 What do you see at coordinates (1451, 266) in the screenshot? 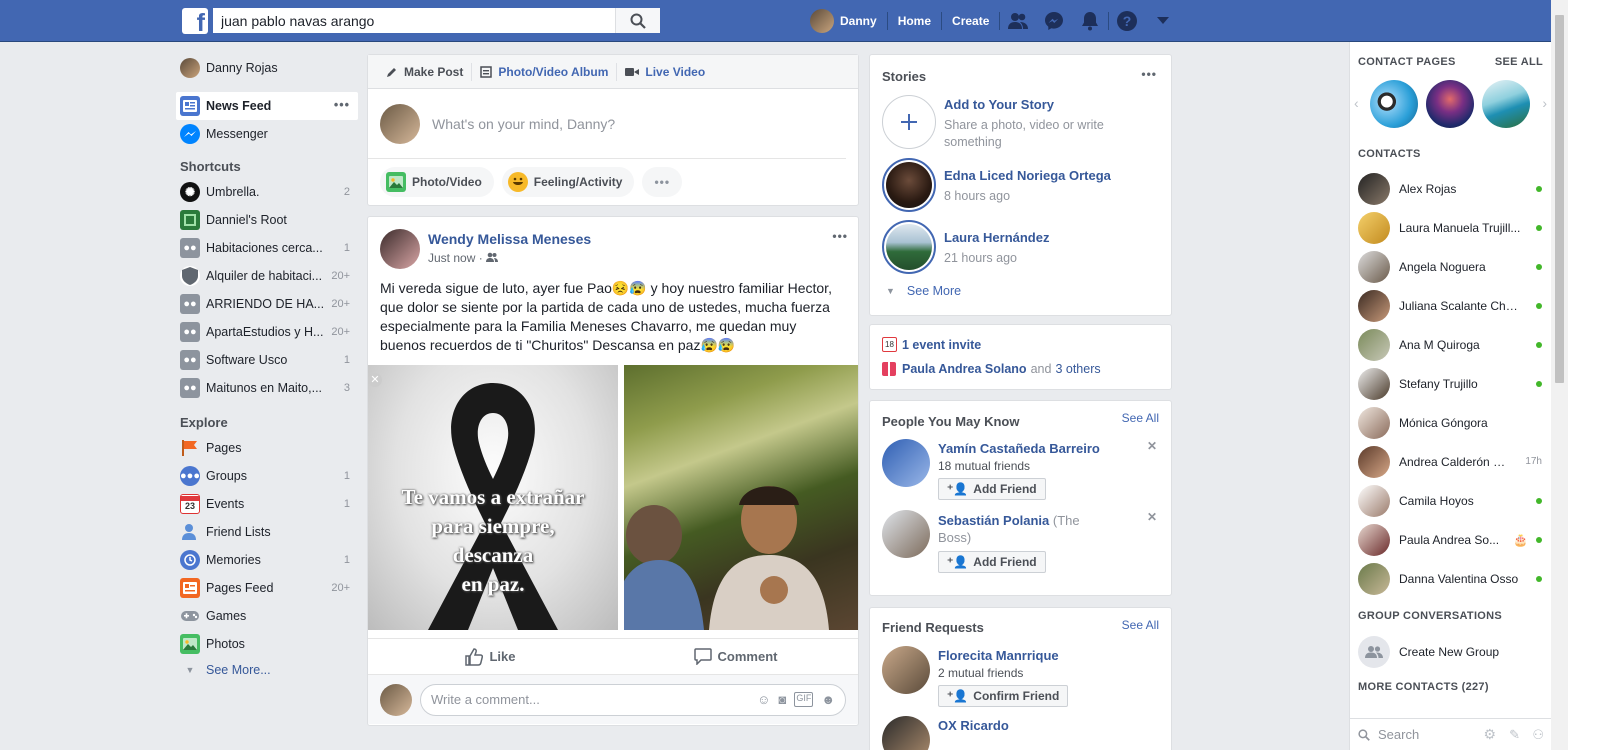
I see `contact-item: Angela Noguera` at bounding box center [1451, 266].